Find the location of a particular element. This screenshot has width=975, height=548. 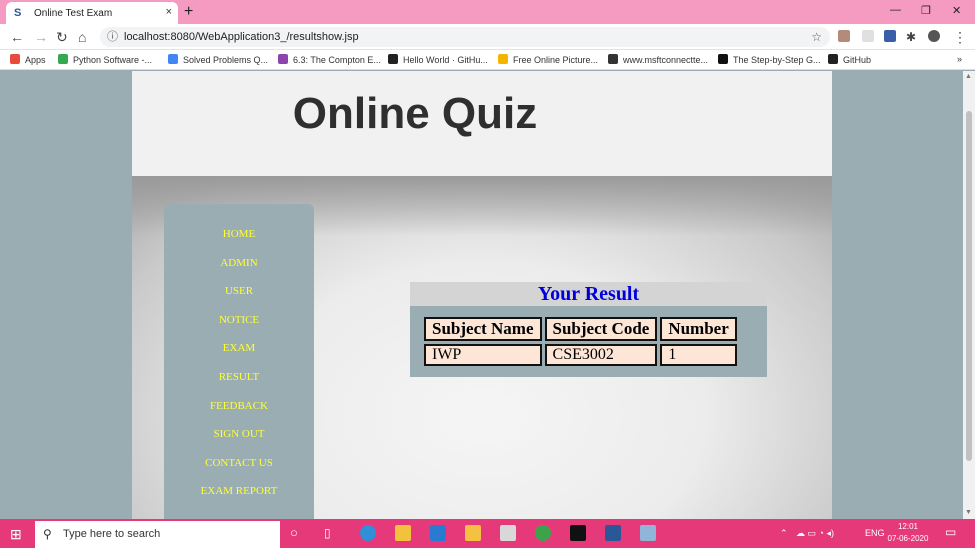

bookmark-item: Apps is located at coordinates (28, 59).